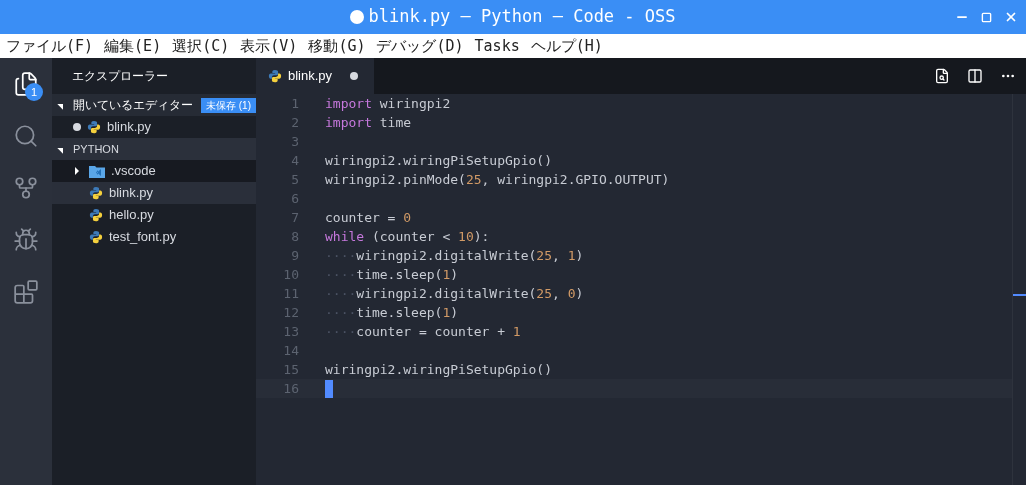 The width and height of the screenshot is (1026, 485). Describe the element at coordinates (566, 46) in the screenshot. I see `menu-item: ヘルプ(H)` at that location.